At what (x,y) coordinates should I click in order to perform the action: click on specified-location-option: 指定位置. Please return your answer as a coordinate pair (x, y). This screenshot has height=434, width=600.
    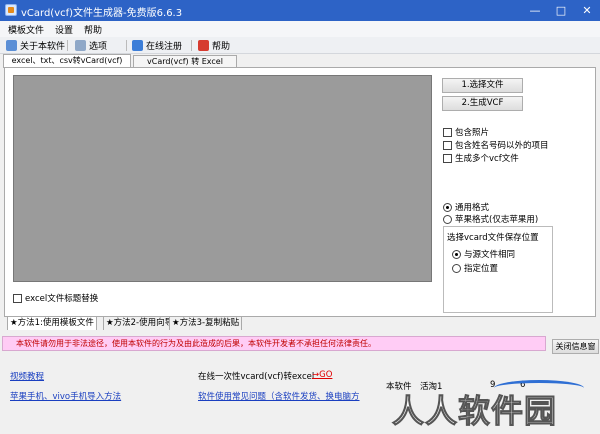
    Looking at the image, I should click on (475, 268).